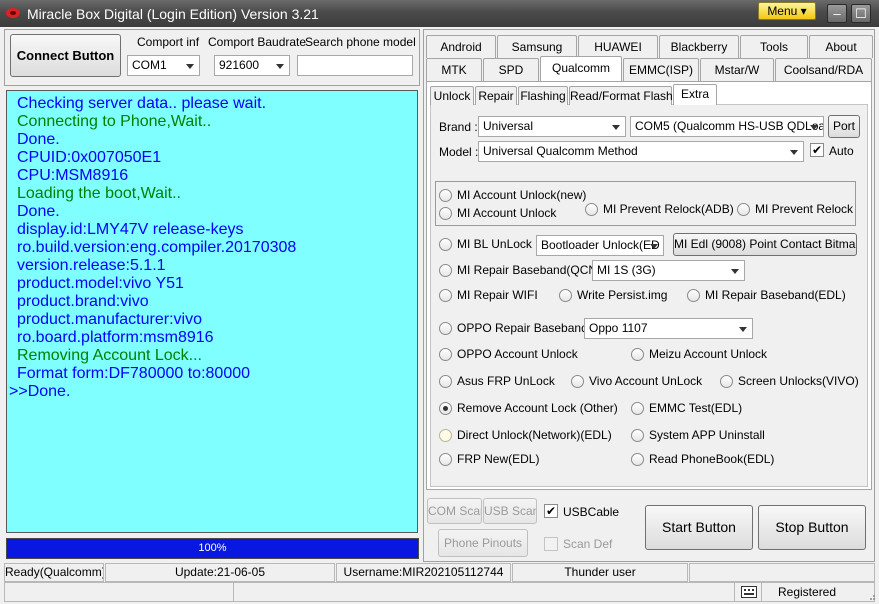  What do you see at coordinates (729, 126) in the screenshot?
I see `port-value: COM5 (Qualcomm HS-USB QDLoad` at bounding box center [729, 126].